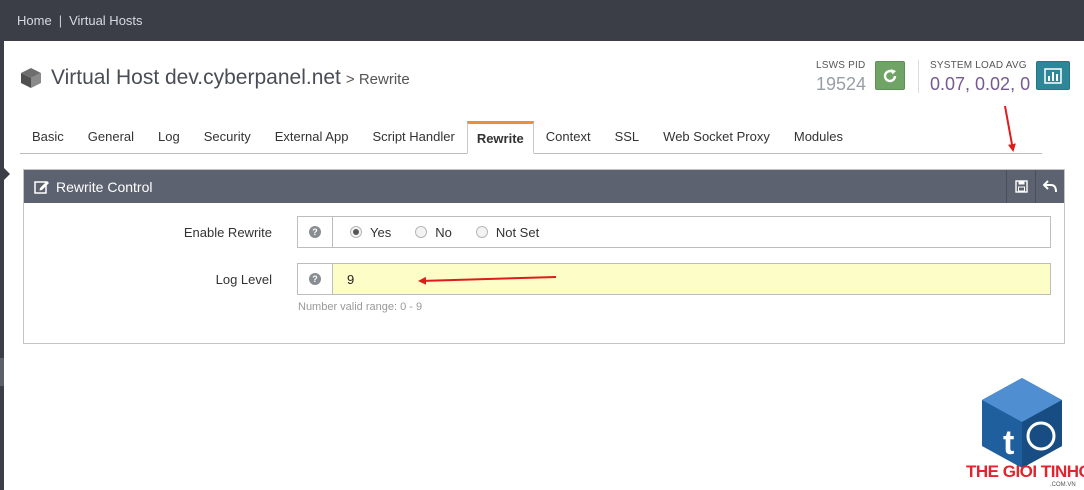  I want to click on cube-icon, so click(31, 78).